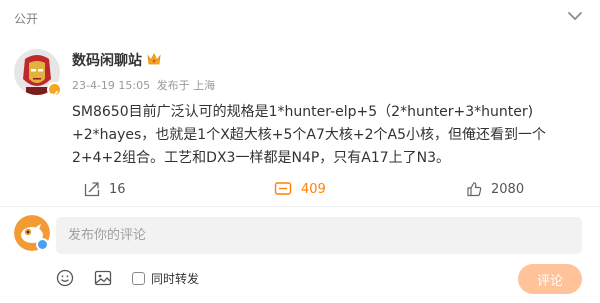 The image size is (600, 303). What do you see at coordinates (575, 16) in the screenshot?
I see `chevron-down-icon` at bounding box center [575, 16].